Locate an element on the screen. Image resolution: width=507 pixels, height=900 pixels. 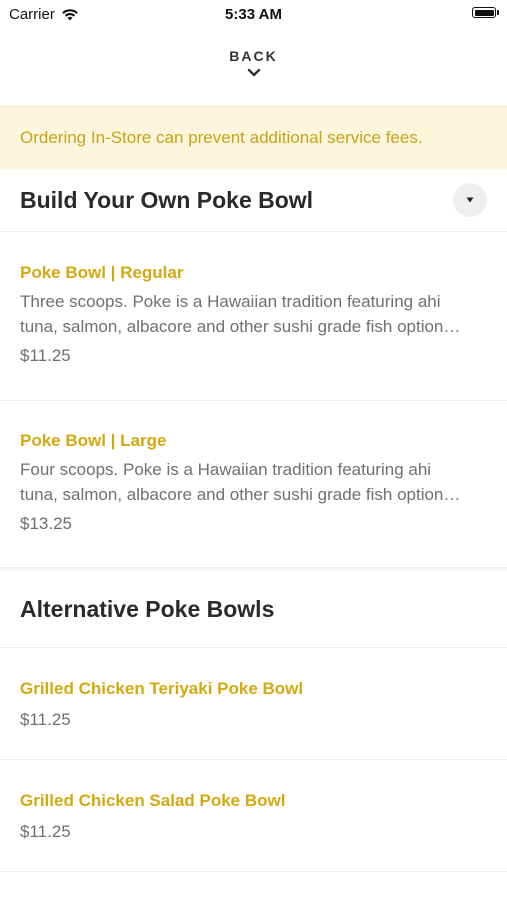
item-name: Poke Bowl | Regular is located at coordinates (102, 272).